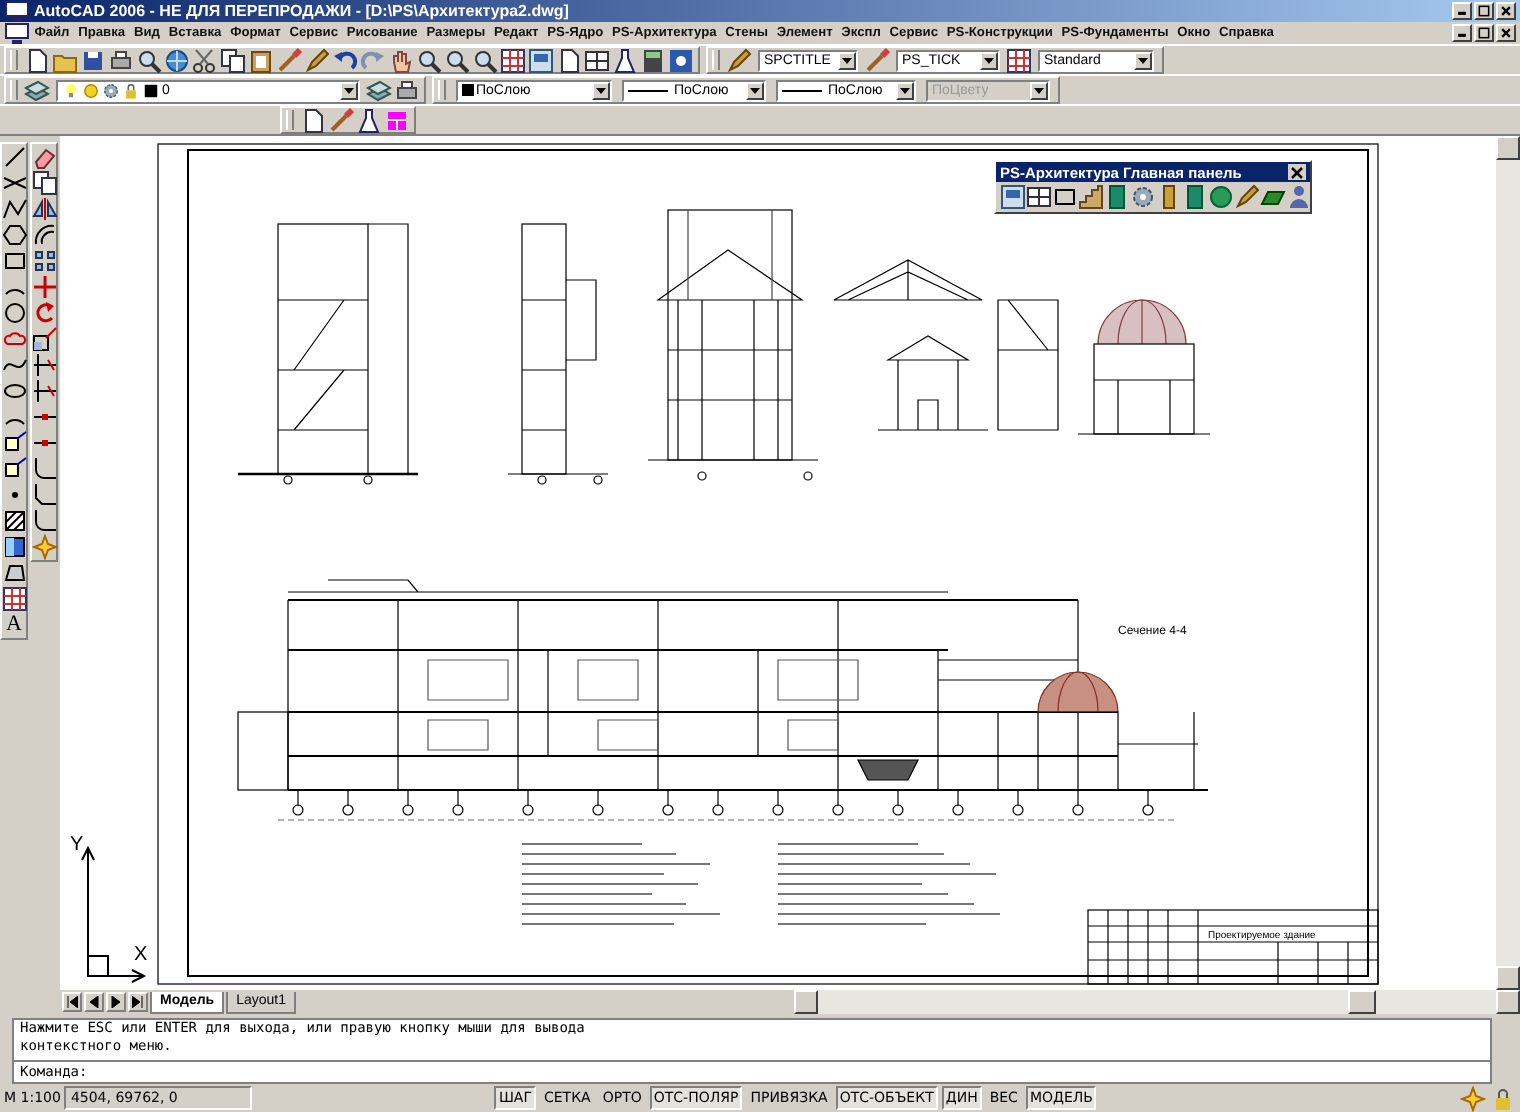  Describe the element at coordinates (373, 60) in the screenshot. I see `redo-icon` at that location.